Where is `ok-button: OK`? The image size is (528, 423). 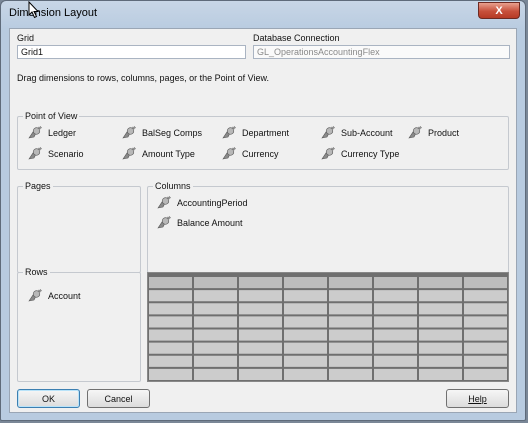
ok-button: OK is located at coordinates (48, 398).